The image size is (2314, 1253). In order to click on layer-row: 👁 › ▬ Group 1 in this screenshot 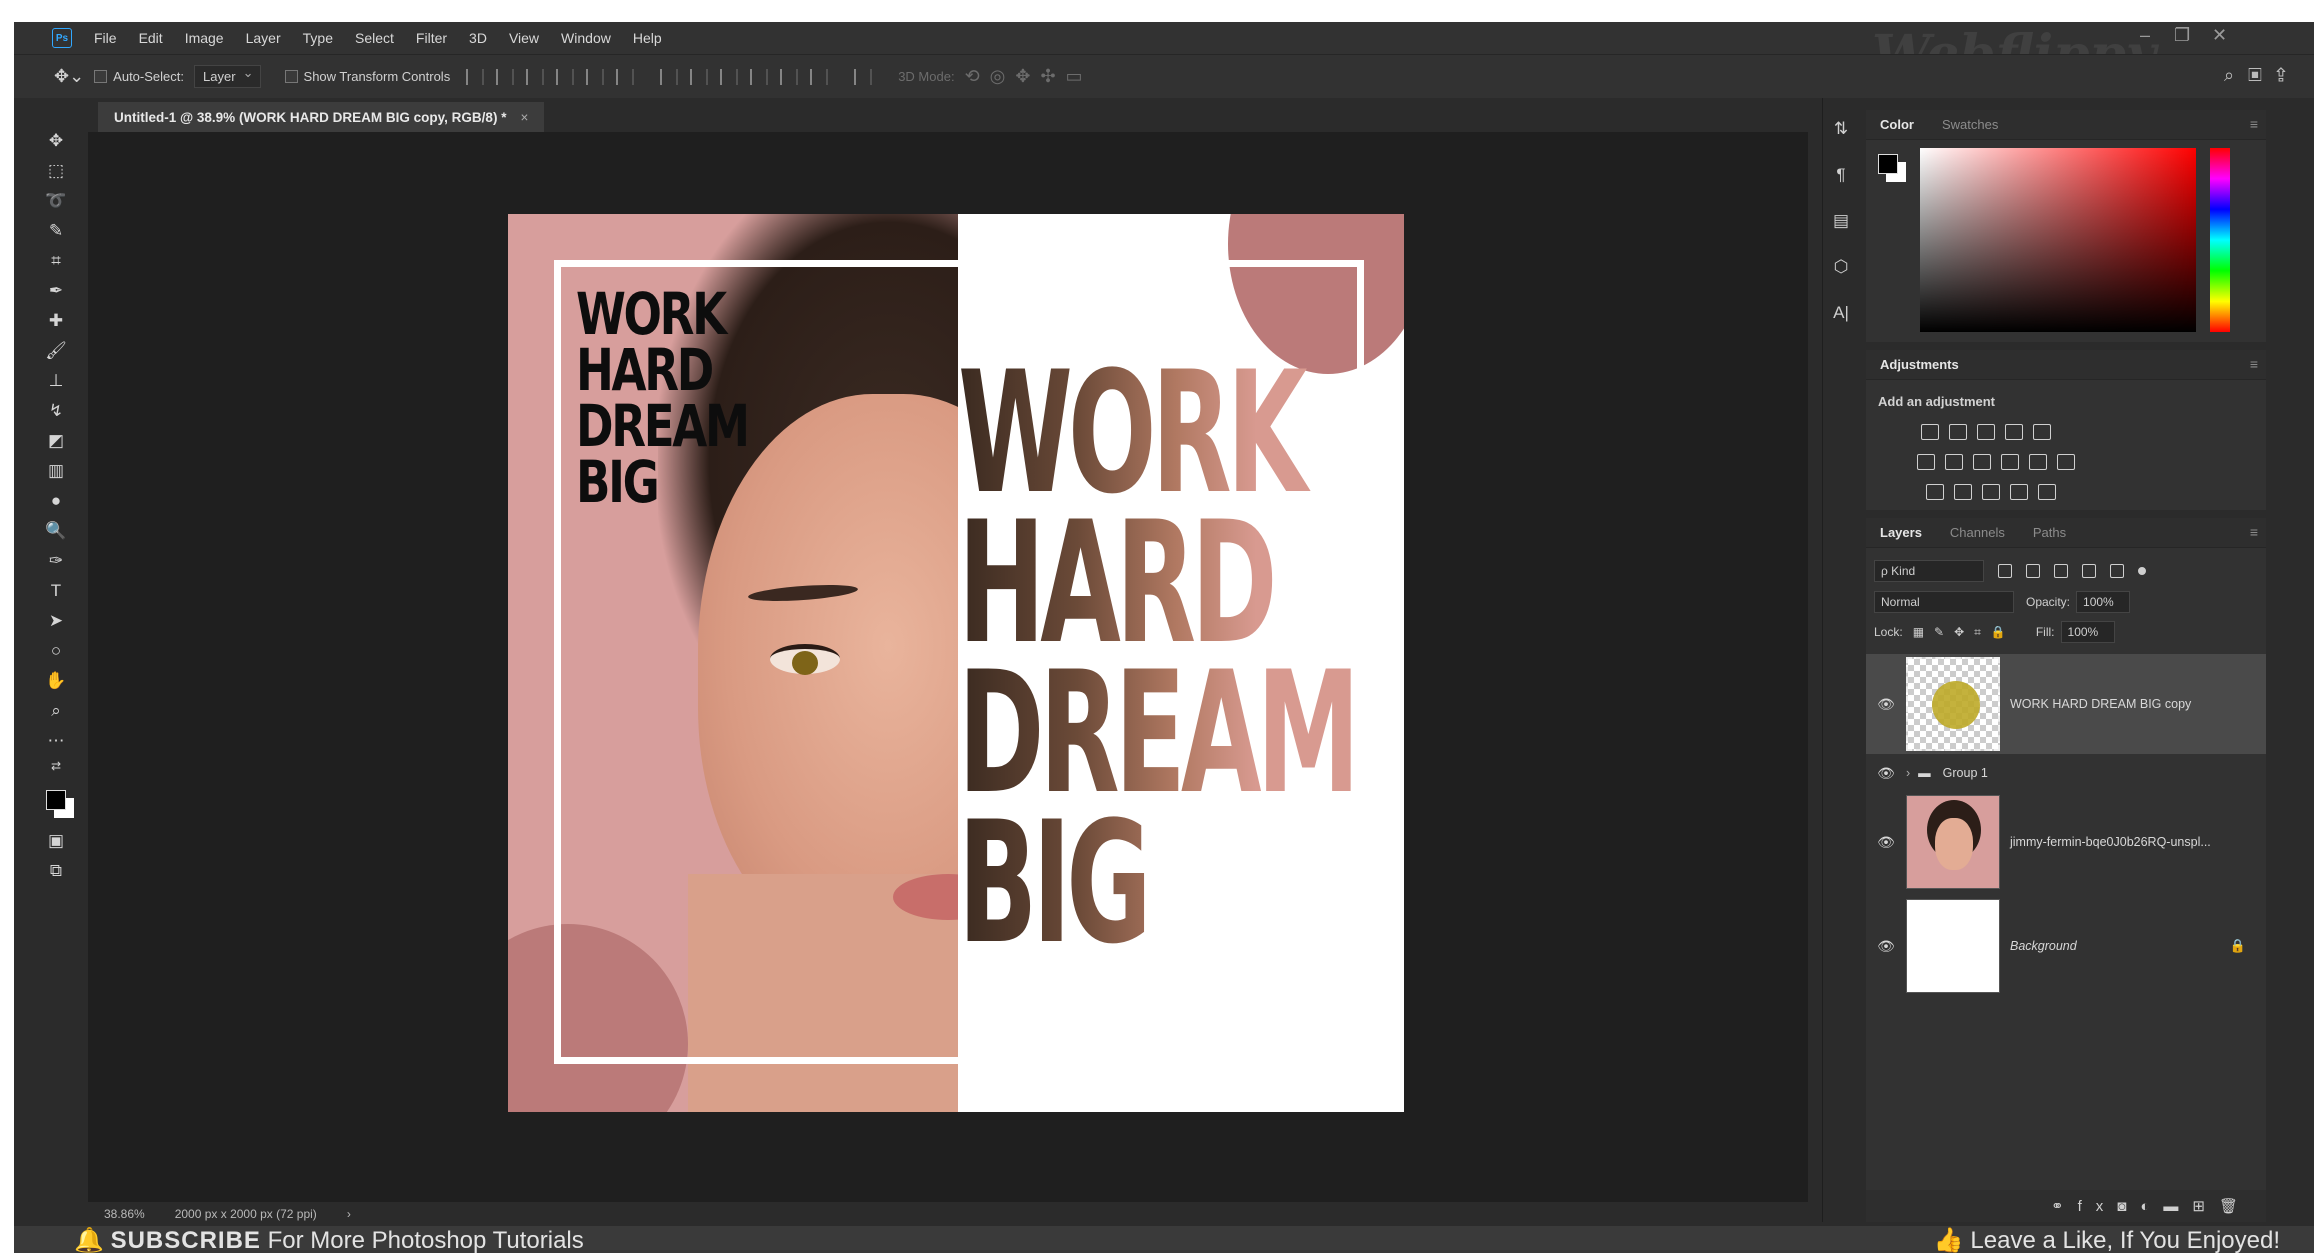, I will do `click(2066, 773)`.